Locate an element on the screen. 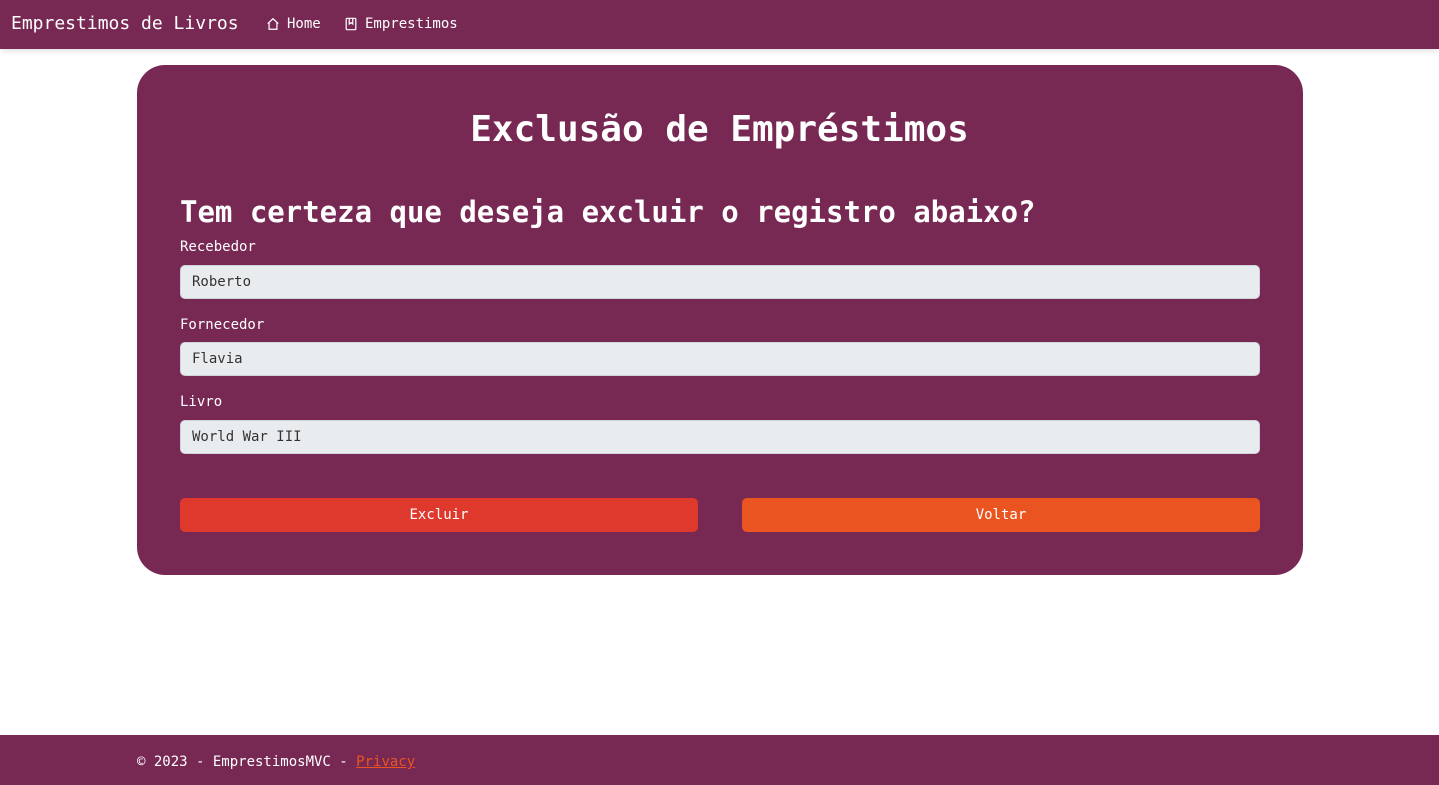 The height and width of the screenshot is (785, 1439). home-icon is located at coordinates (273, 24).